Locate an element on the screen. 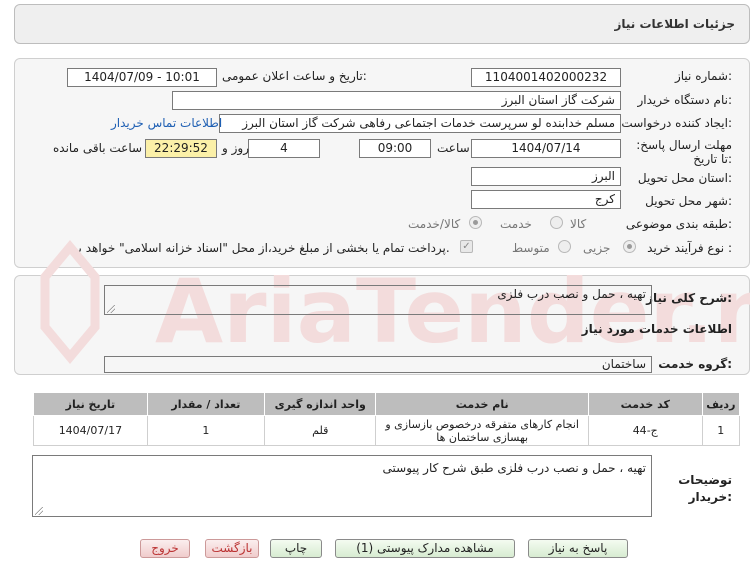 This screenshot has height=574, width=755. col-service-name: نام خدمت is located at coordinates (482, 404).